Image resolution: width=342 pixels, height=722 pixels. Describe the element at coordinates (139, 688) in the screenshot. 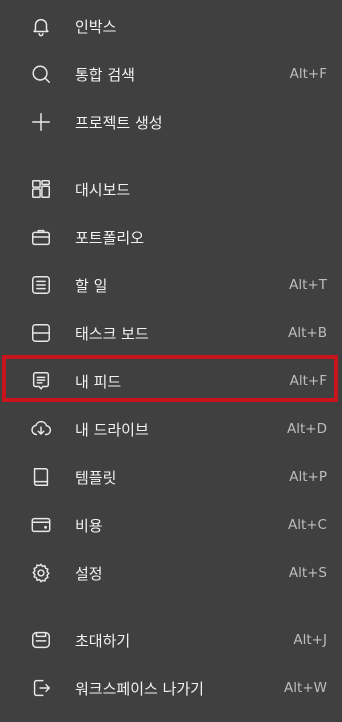

I see `menu-item-label: 워크스페이스 나가기` at that location.